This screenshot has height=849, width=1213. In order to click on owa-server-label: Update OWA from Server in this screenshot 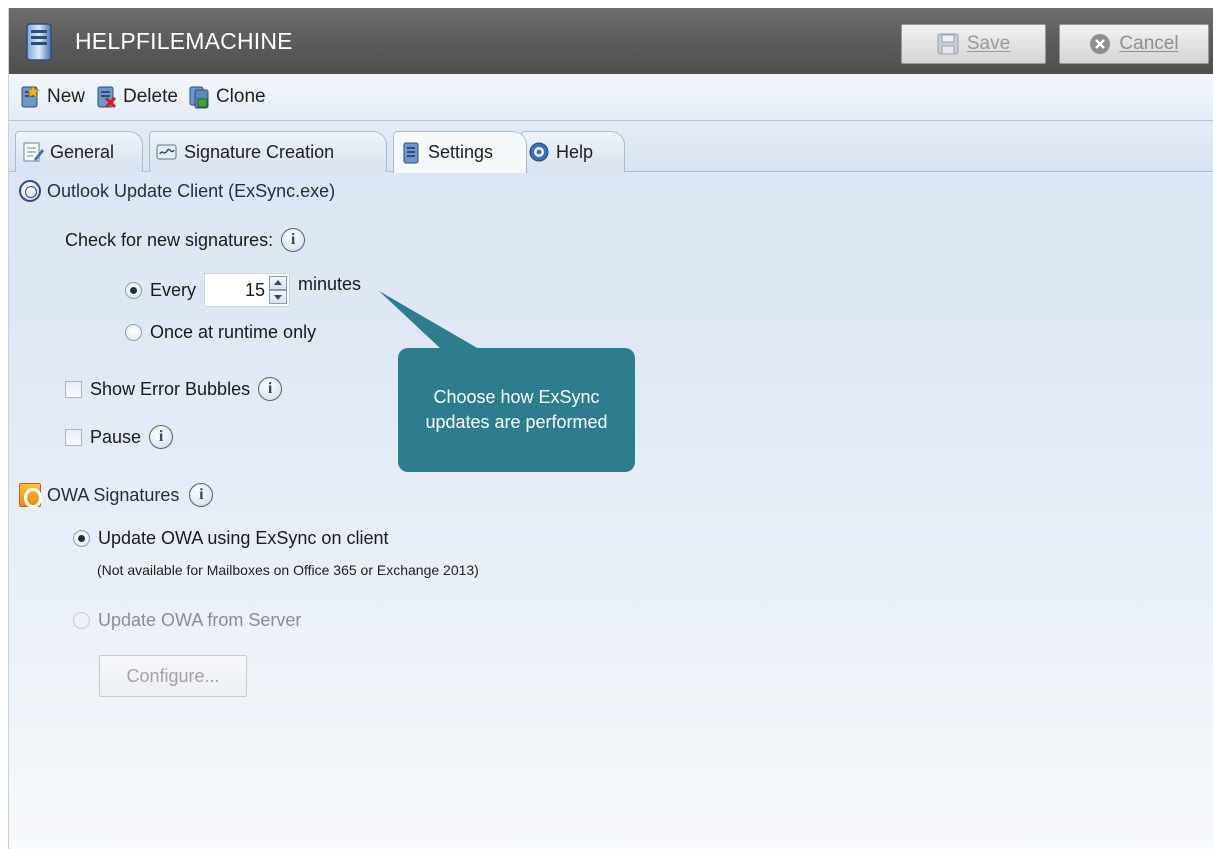, I will do `click(200, 620)`.